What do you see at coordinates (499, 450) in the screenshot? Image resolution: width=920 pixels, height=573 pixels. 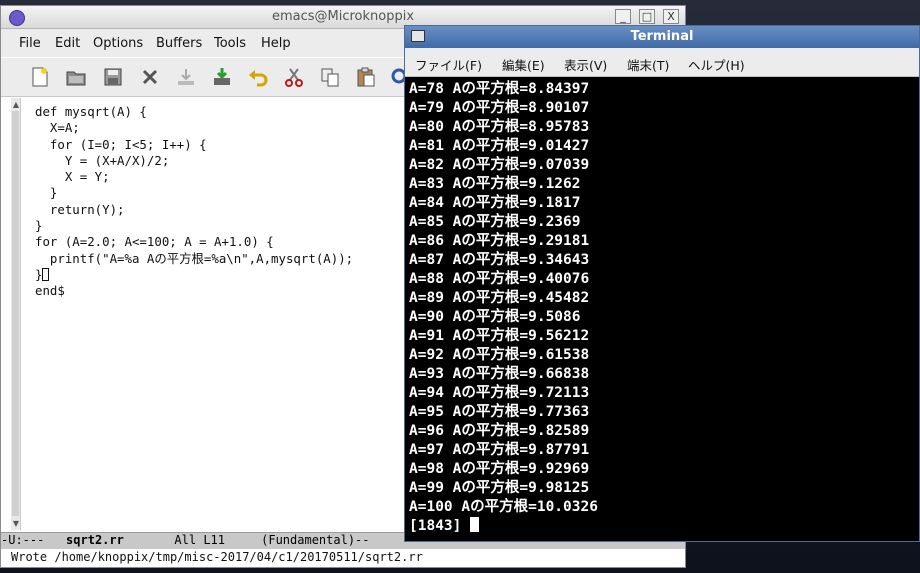 I see `output-line: A=97 Aの平方根=9.87791` at bounding box center [499, 450].